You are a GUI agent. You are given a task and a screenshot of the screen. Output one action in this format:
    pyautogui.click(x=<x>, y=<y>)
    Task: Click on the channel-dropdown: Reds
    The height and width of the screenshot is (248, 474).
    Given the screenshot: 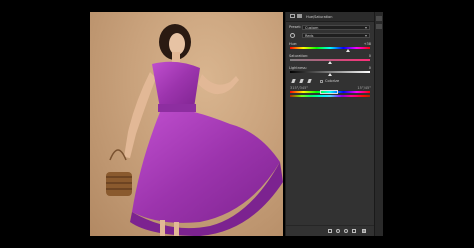 What is the action you would take?
    pyautogui.click(x=336, y=35)
    